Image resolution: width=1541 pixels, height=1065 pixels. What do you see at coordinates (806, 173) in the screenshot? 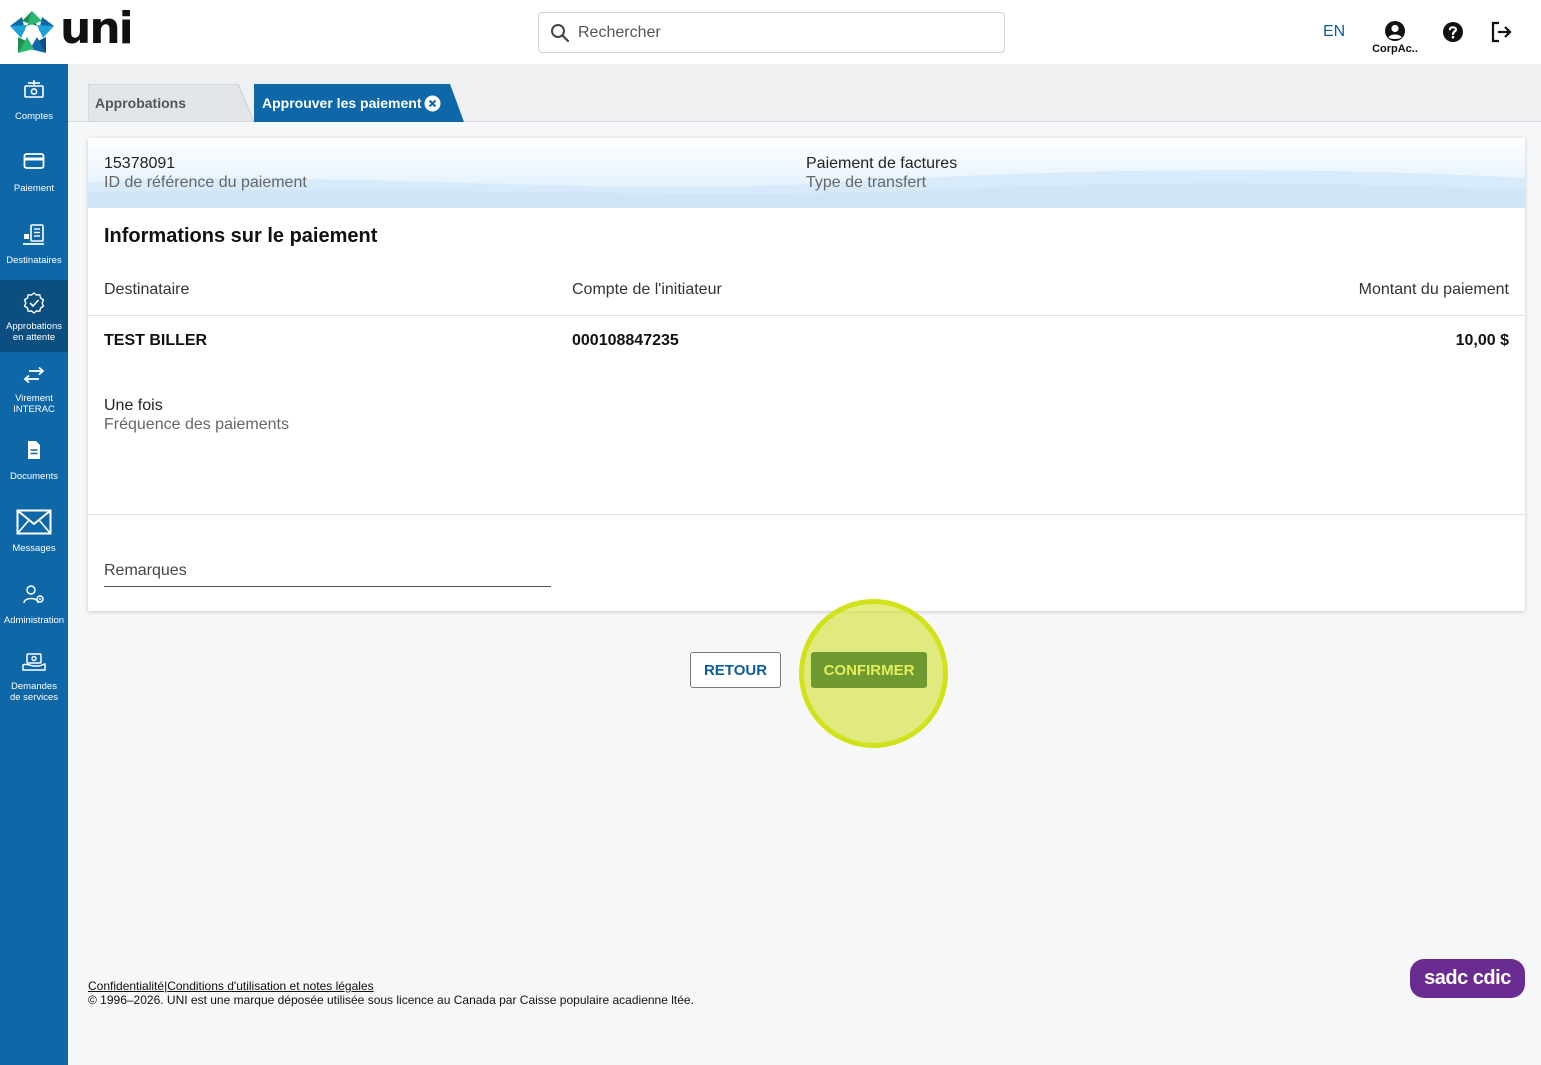
I see `card-header-band` at bounding box center [806, 173].